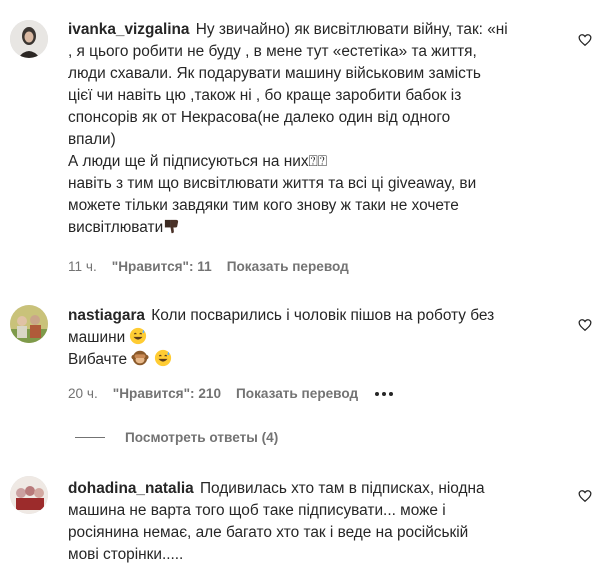 This screenshot has height=577, width=595. What do you see at coordinates (92, 139) in the screenshot?
I see `comment-line: впали)` at bounding box center [92, 139].